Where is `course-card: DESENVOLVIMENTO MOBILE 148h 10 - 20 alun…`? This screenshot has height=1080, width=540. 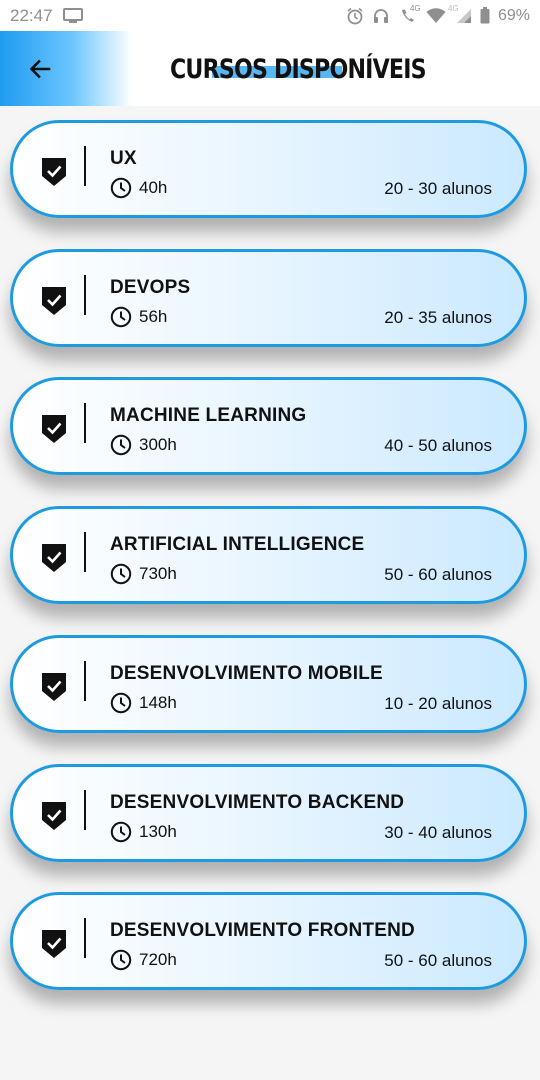 course-card: DESENVOLVIMENTO MOBILE 148h 10 - 20 alun… is located at coordinates (268, 684).